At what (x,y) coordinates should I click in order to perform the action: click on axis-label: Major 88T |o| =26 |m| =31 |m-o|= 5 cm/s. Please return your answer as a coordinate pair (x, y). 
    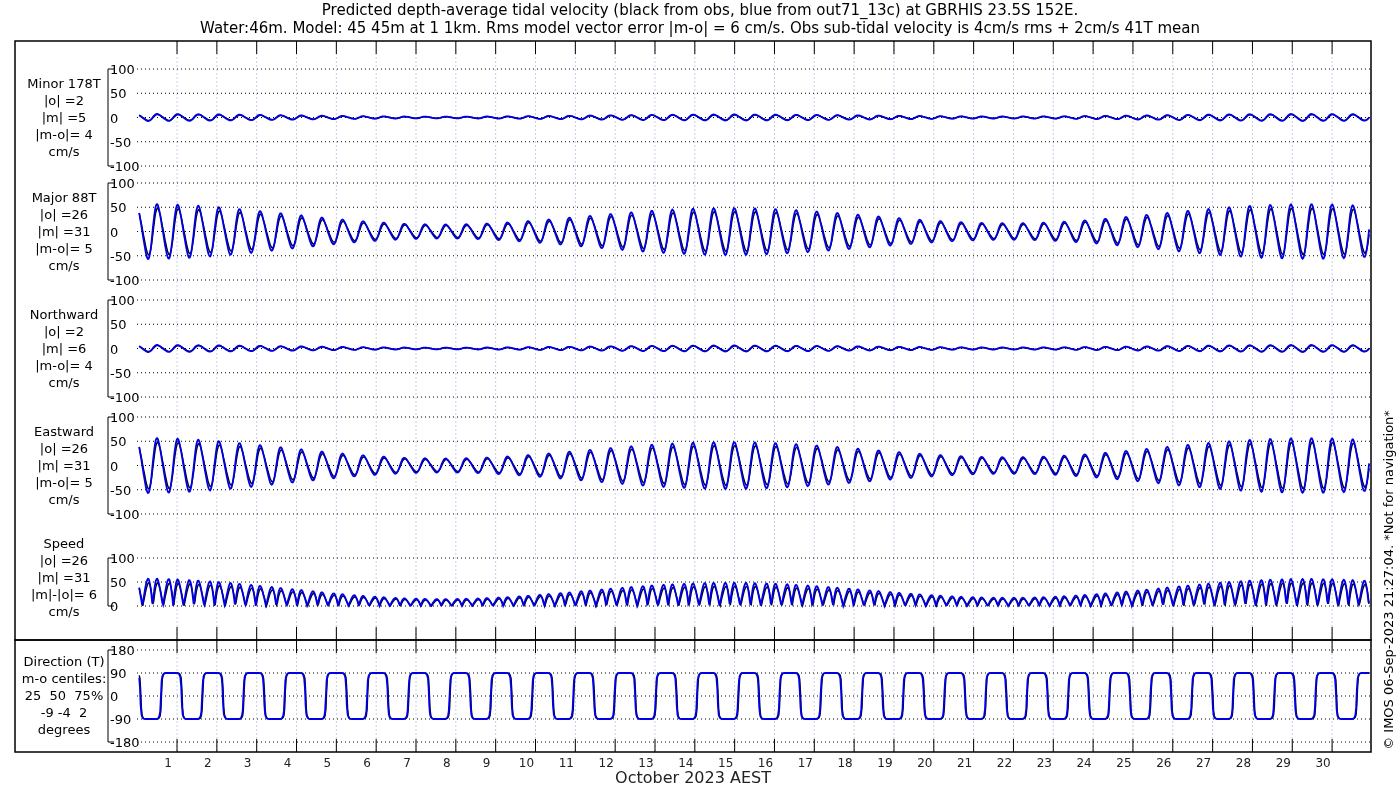
    Looking at the image, I should click on (64, 231).